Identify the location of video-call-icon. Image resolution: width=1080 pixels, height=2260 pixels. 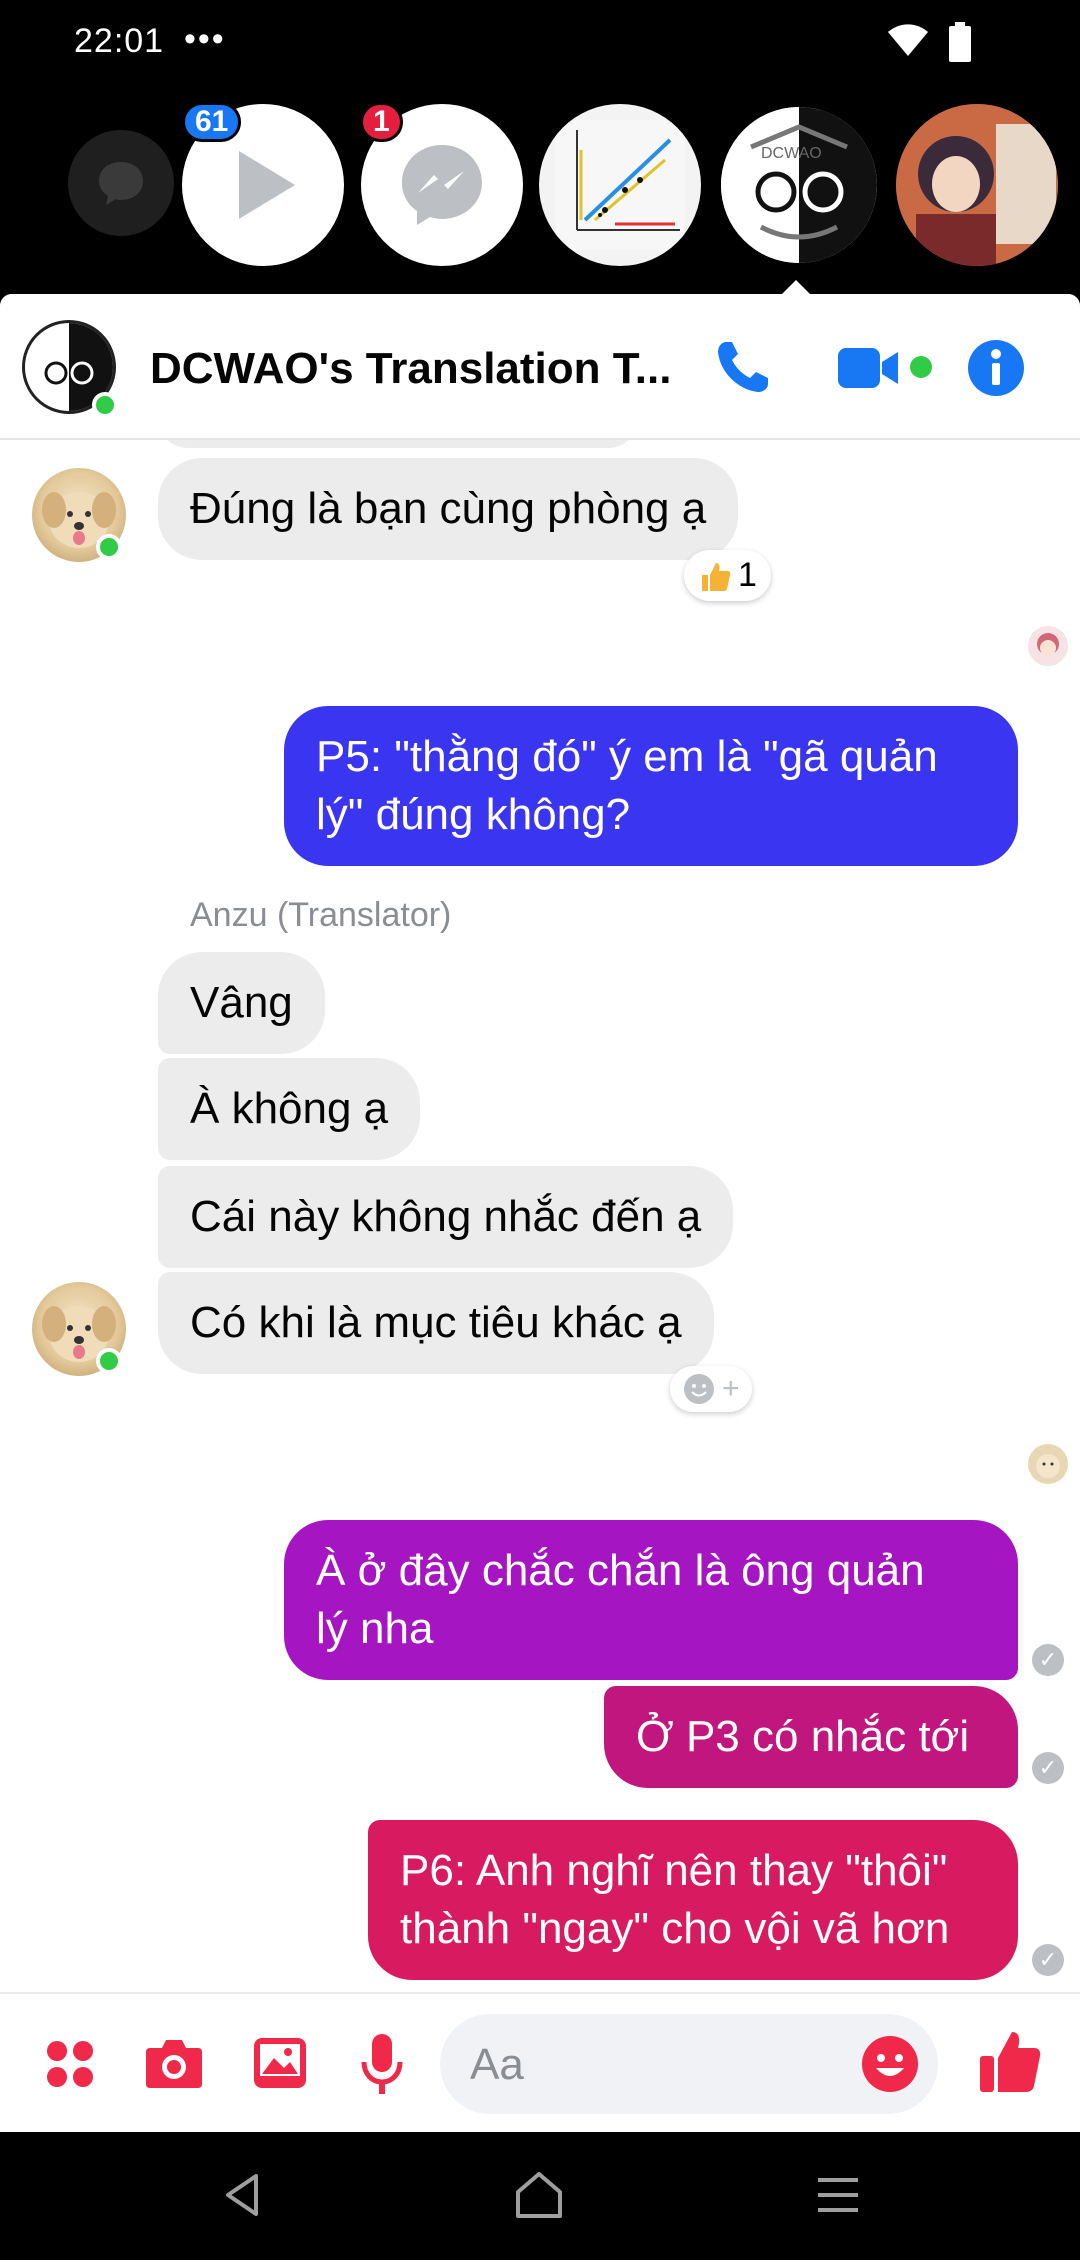
(870, 368).